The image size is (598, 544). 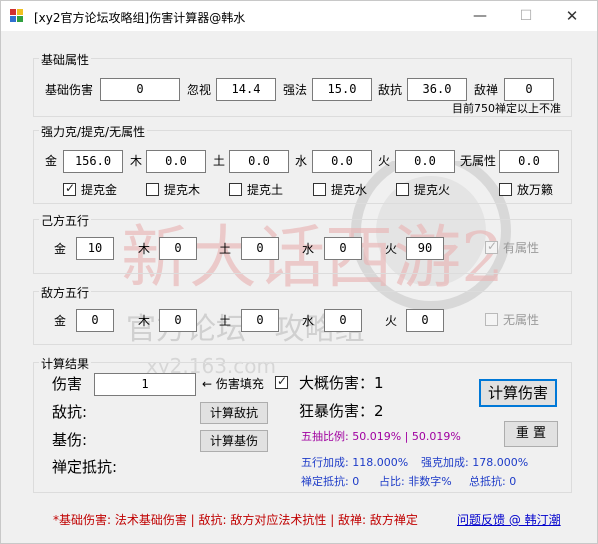 What do you see at coordinates (475, 462) in the screenshot?
I see `strong-bonus: 强克加成: 178.000%` at bounding box center [475, 462].